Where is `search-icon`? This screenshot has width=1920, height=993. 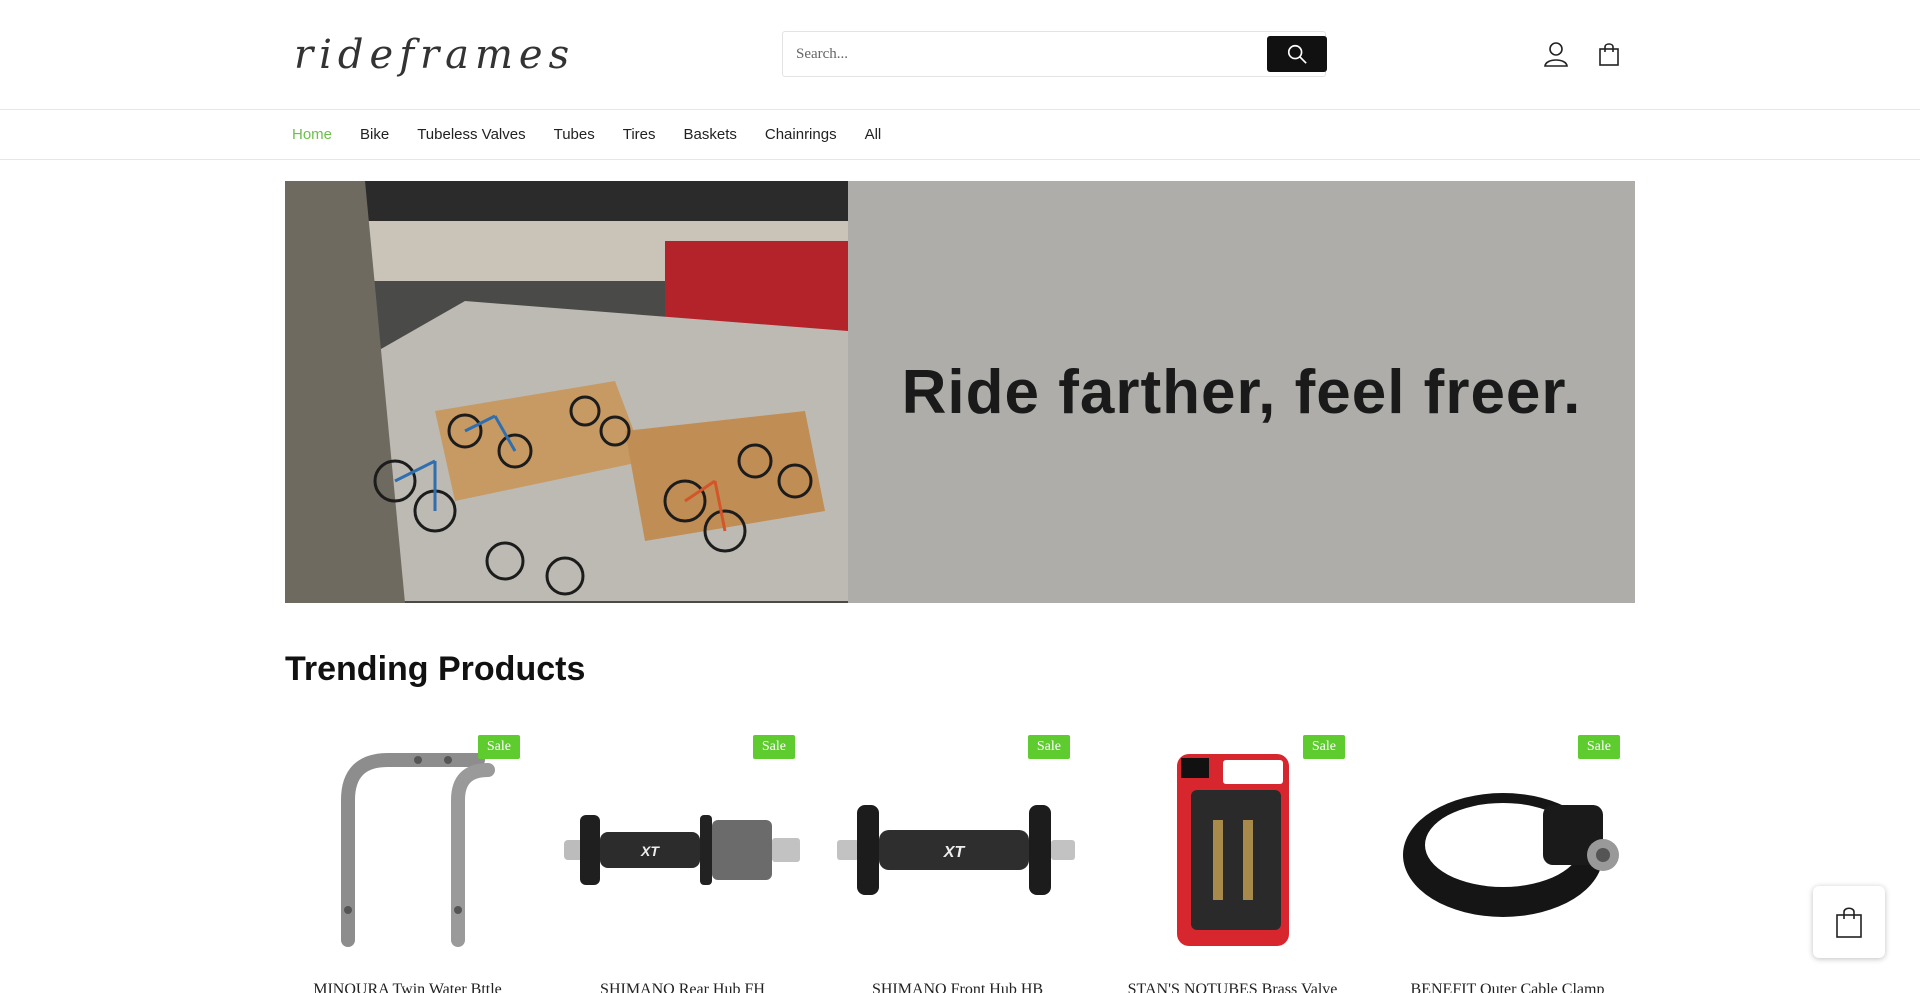
search-icon is located at coordinates (1297, 54).